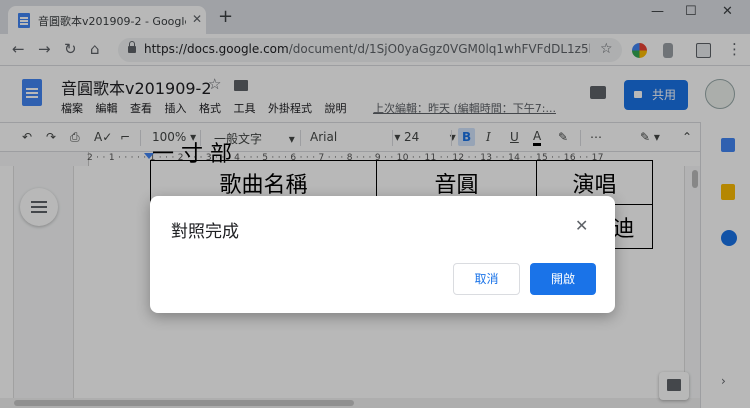 The image size is (750, 408). Describe the element at coordinates (430, 137) in the screenshot. I see `font-size-select: 24 ▾` at that location.